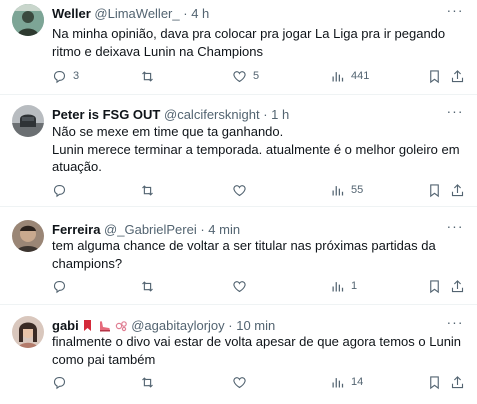 This screenshot has width=477, height=404. Describe the element at coordinates (106, 114) in the screenshot. I see `display-name: Peter is FSG OUT` at that location.